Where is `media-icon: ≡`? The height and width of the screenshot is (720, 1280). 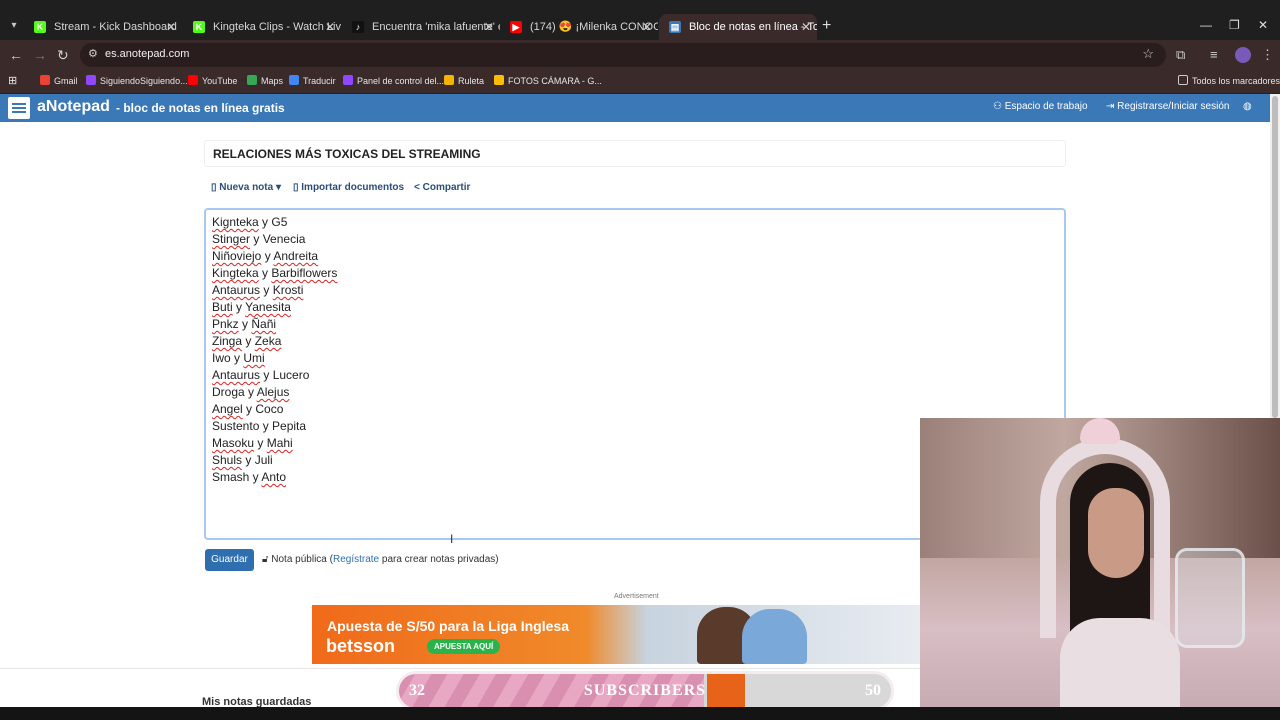
media-icon: ≡ is located at coordinates (1214, 54).